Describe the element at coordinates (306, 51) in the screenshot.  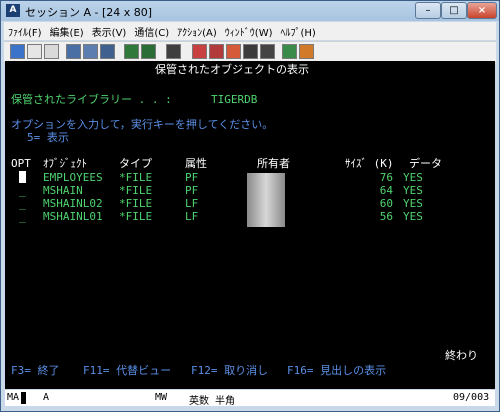
I see `help-icon` at that location.